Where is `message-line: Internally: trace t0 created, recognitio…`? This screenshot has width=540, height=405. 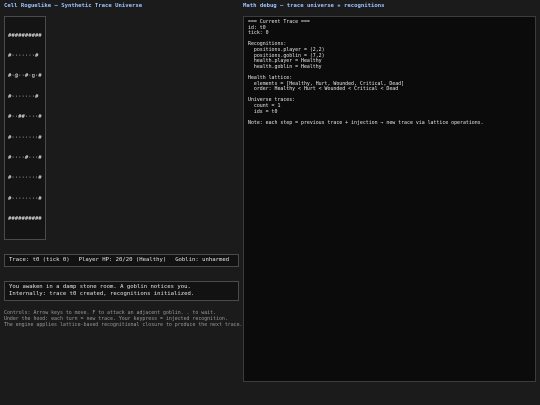 message-line: Internally: trace t0 created, recognitio… is located at coordinates (102, 293).